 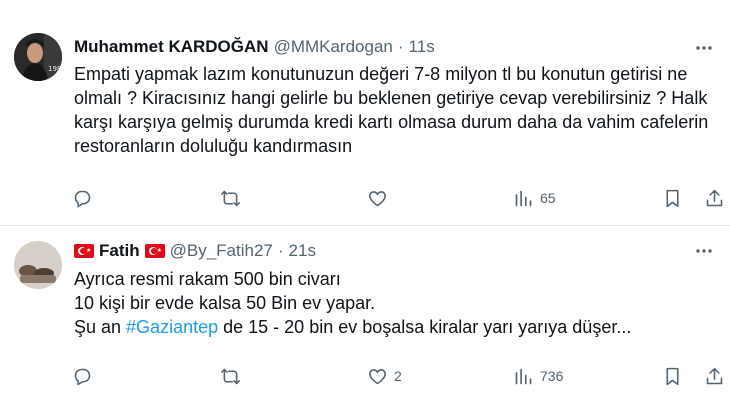 What do you see at coordinates (392, 251) in the screenshot?
I see `tweet-header: ★ Fatih ★ @By_Fatih27 · 21s` at bounding box center [392, 251].